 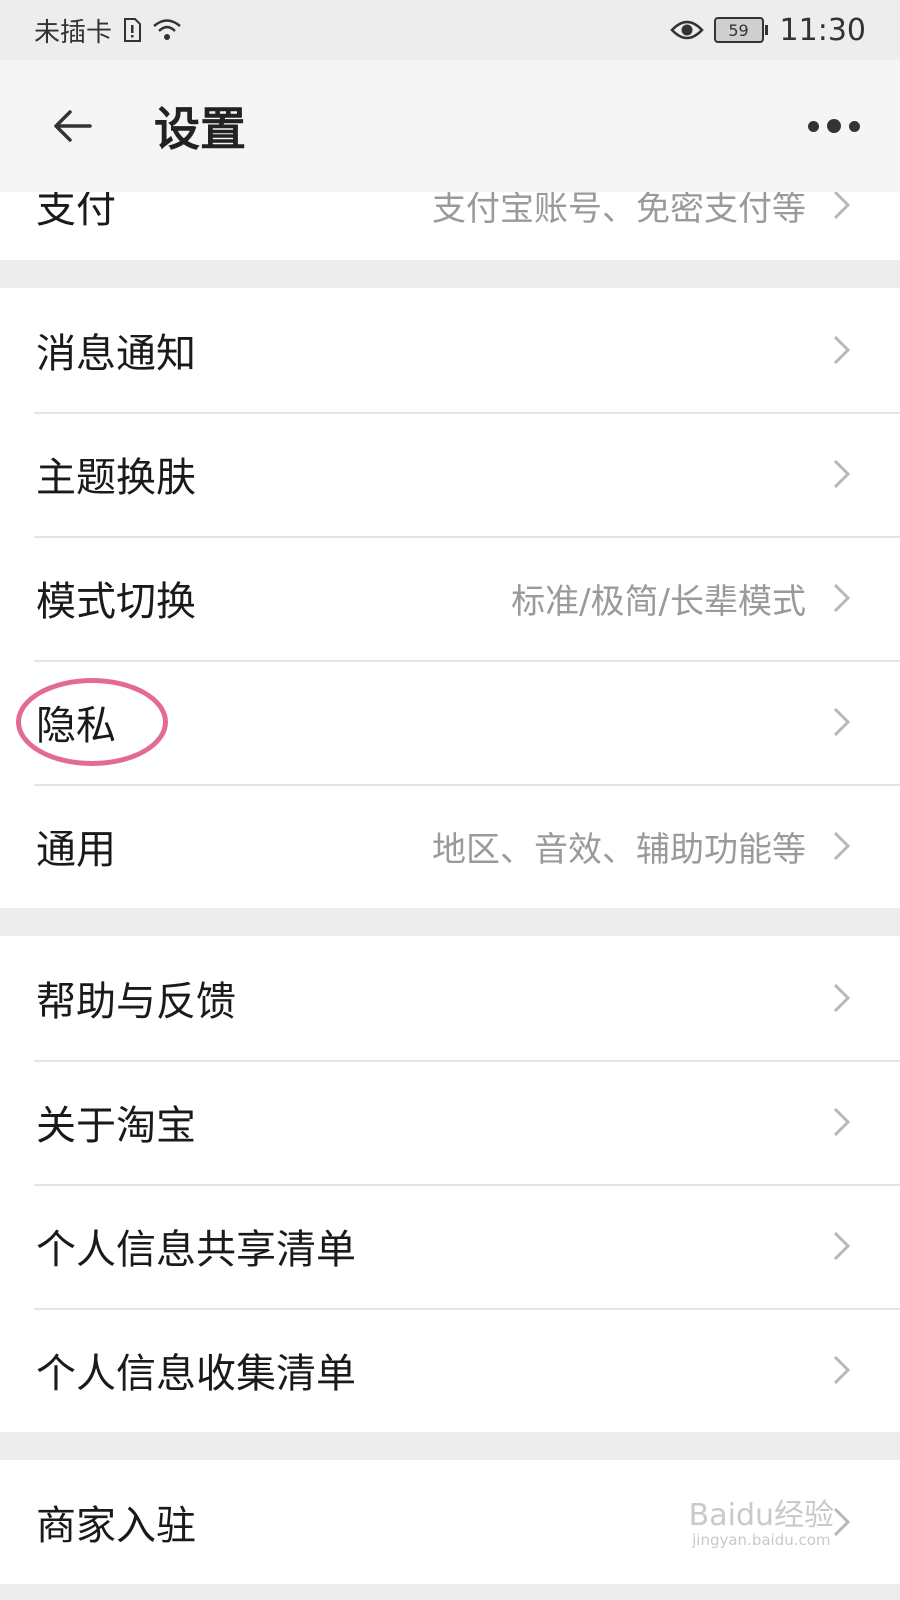 What do you see at coordinates (450, 1122) in the screenshot?
I see `row-about-taobao: 关于淘宝` at bounding box center [450, 1122].